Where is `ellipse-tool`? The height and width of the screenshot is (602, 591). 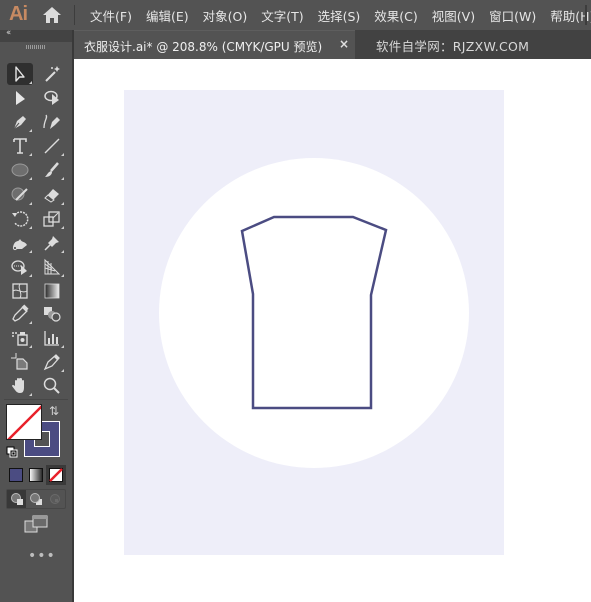
ellipse-tool is located at coordinates (20, 170).